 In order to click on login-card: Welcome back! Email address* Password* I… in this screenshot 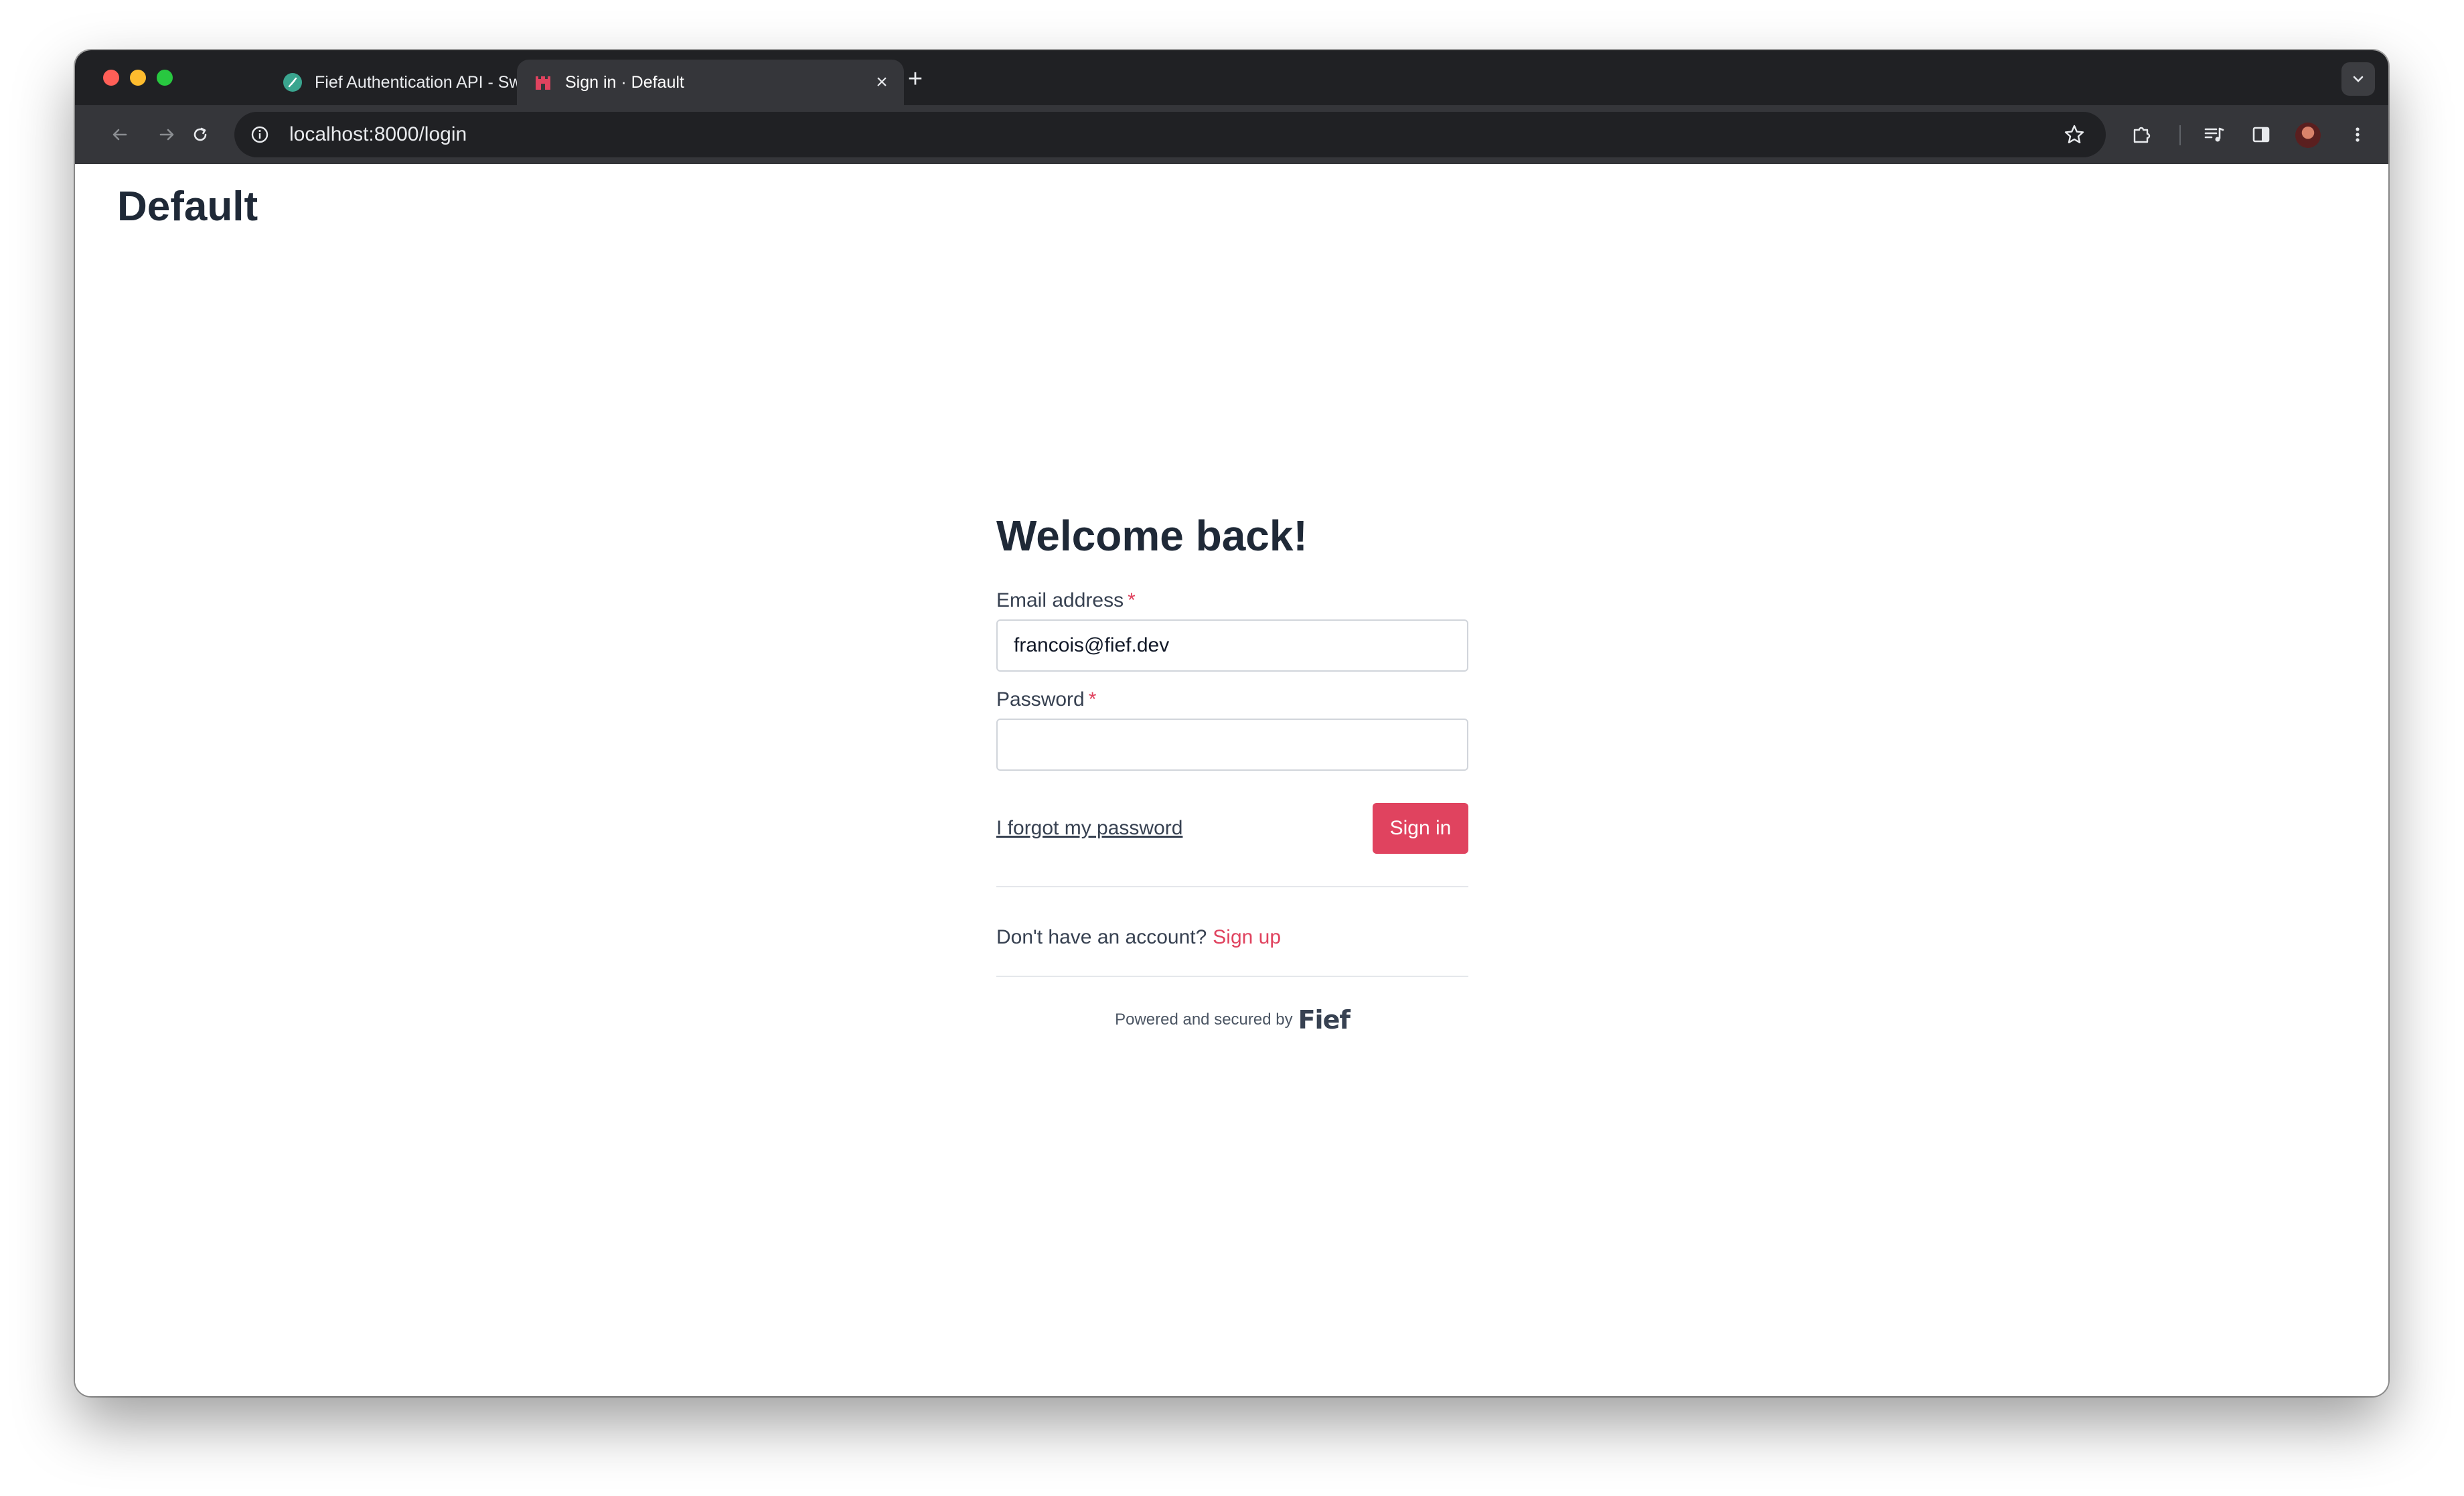, I will do `click(1232, 771)`.